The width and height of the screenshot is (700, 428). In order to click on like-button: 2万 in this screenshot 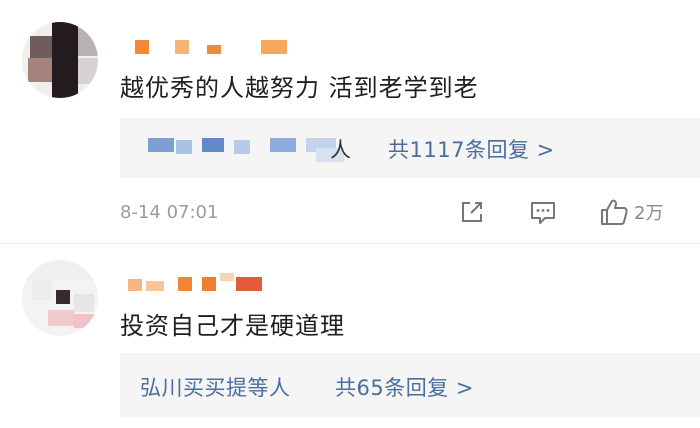, I will do `click(630, 212)`.